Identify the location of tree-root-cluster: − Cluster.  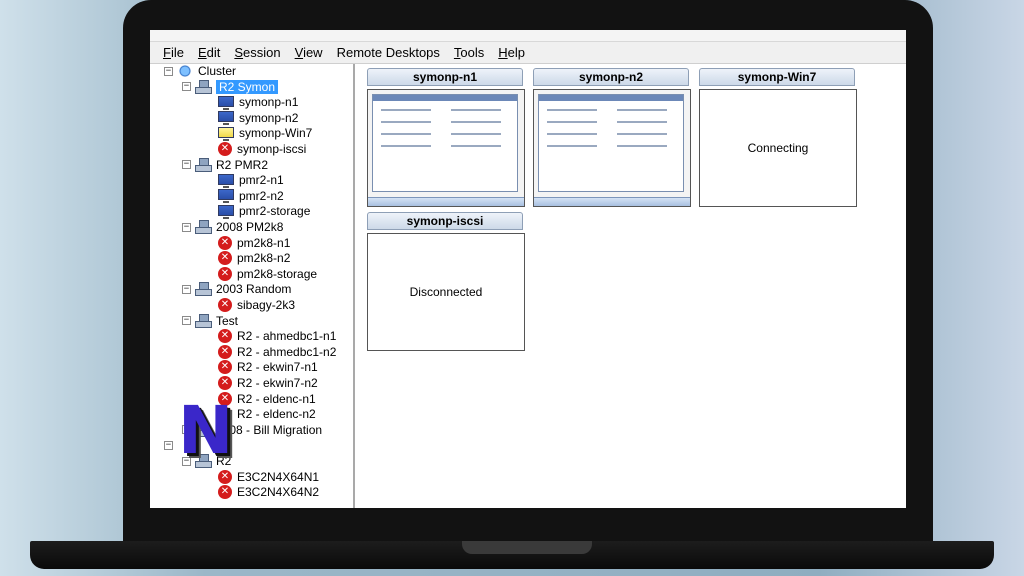
(200, 71).